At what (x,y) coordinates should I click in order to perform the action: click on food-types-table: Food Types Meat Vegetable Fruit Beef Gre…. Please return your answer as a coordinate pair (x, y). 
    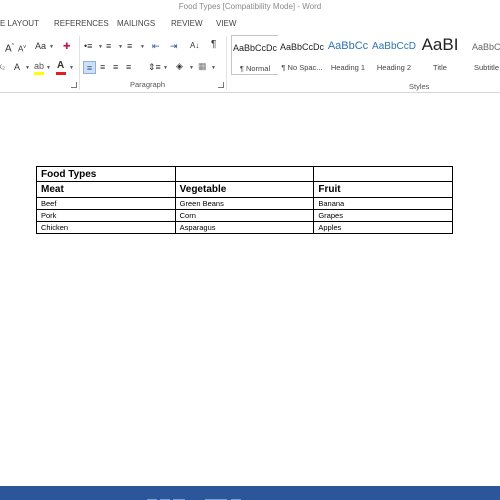
    Looking at the image, I should click on (244, 200).